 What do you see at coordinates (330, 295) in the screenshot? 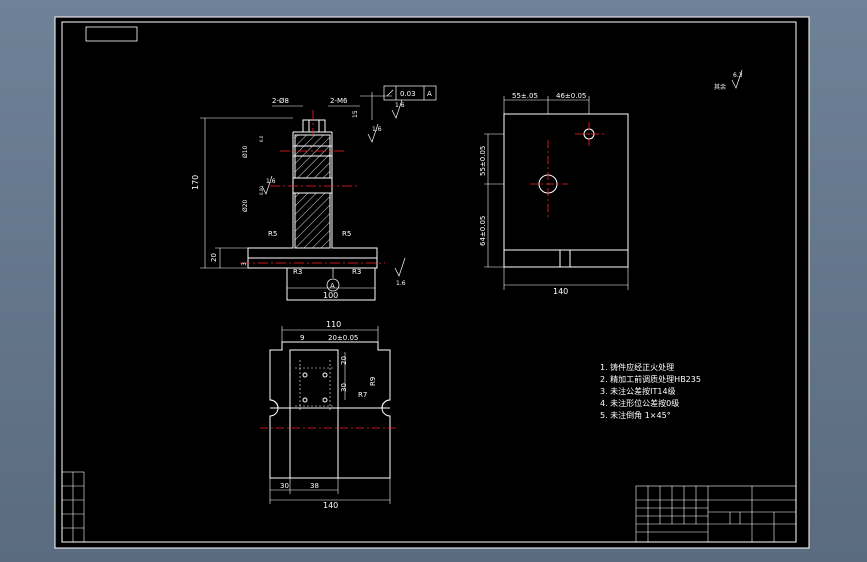
I see `dim-base-width: 100` at bounding box center [330, 295].